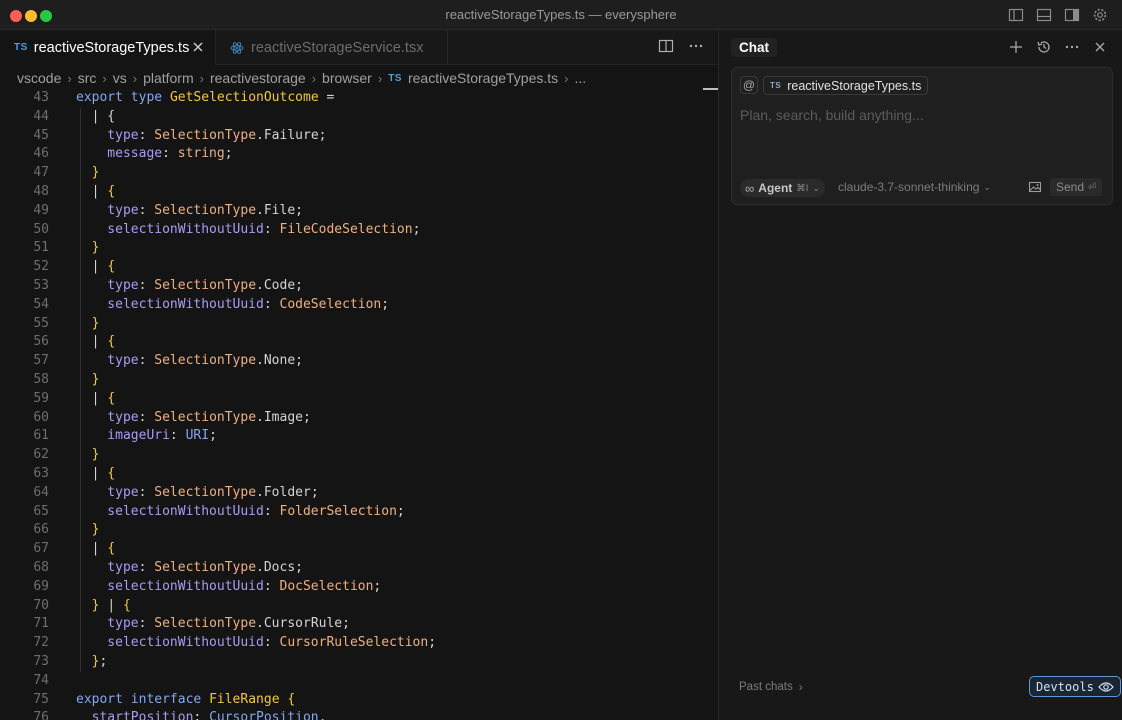  What do you see at coordinates (909, 187) in the screenshot?
I see `model-label: claude-3.7-sonnet-thinking` at bounding box center [909, 187].